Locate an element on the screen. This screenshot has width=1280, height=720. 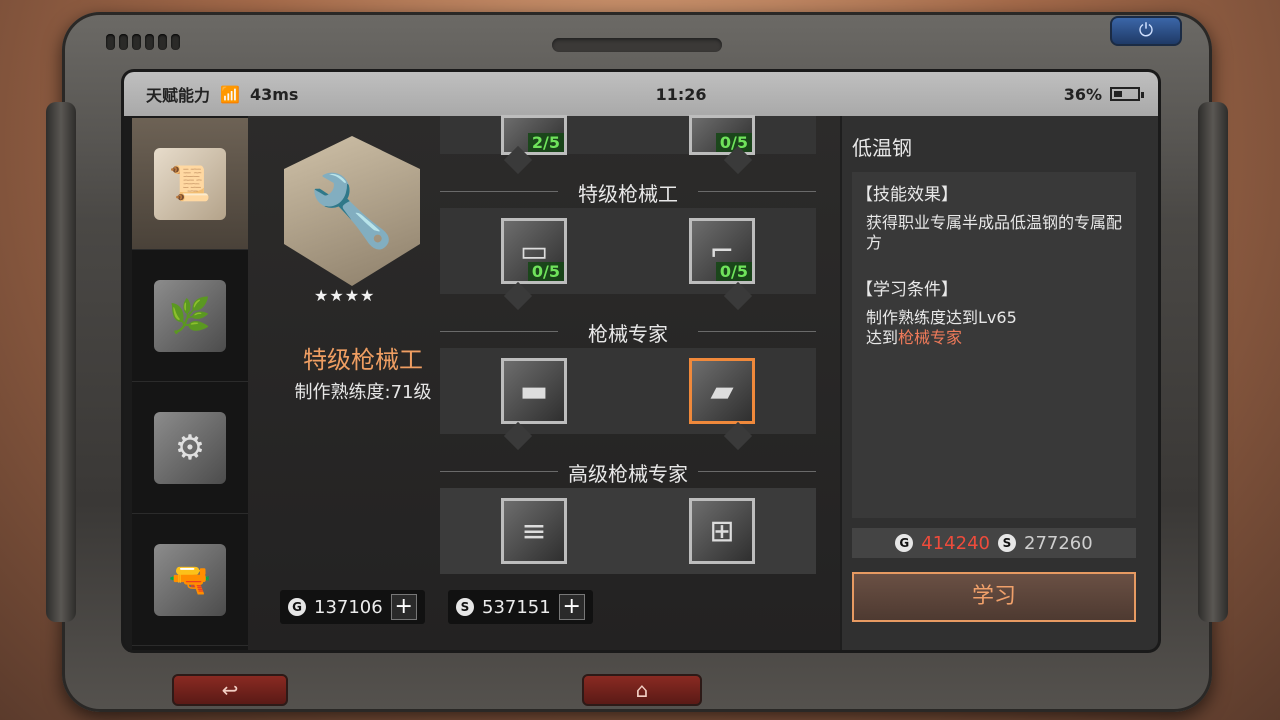
required-profession: 枪械专家 is located at coordinates (930, 337).